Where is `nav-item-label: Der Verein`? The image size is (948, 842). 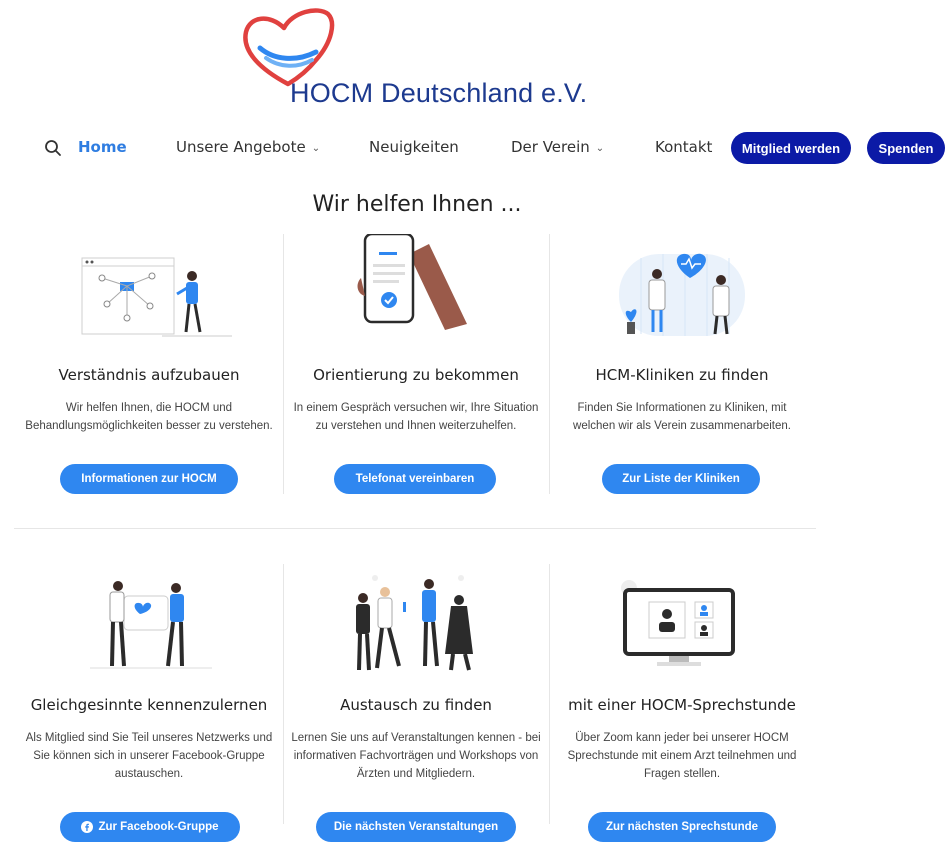 nav-item-label: Der Verein is located at coordinates (550, 147).